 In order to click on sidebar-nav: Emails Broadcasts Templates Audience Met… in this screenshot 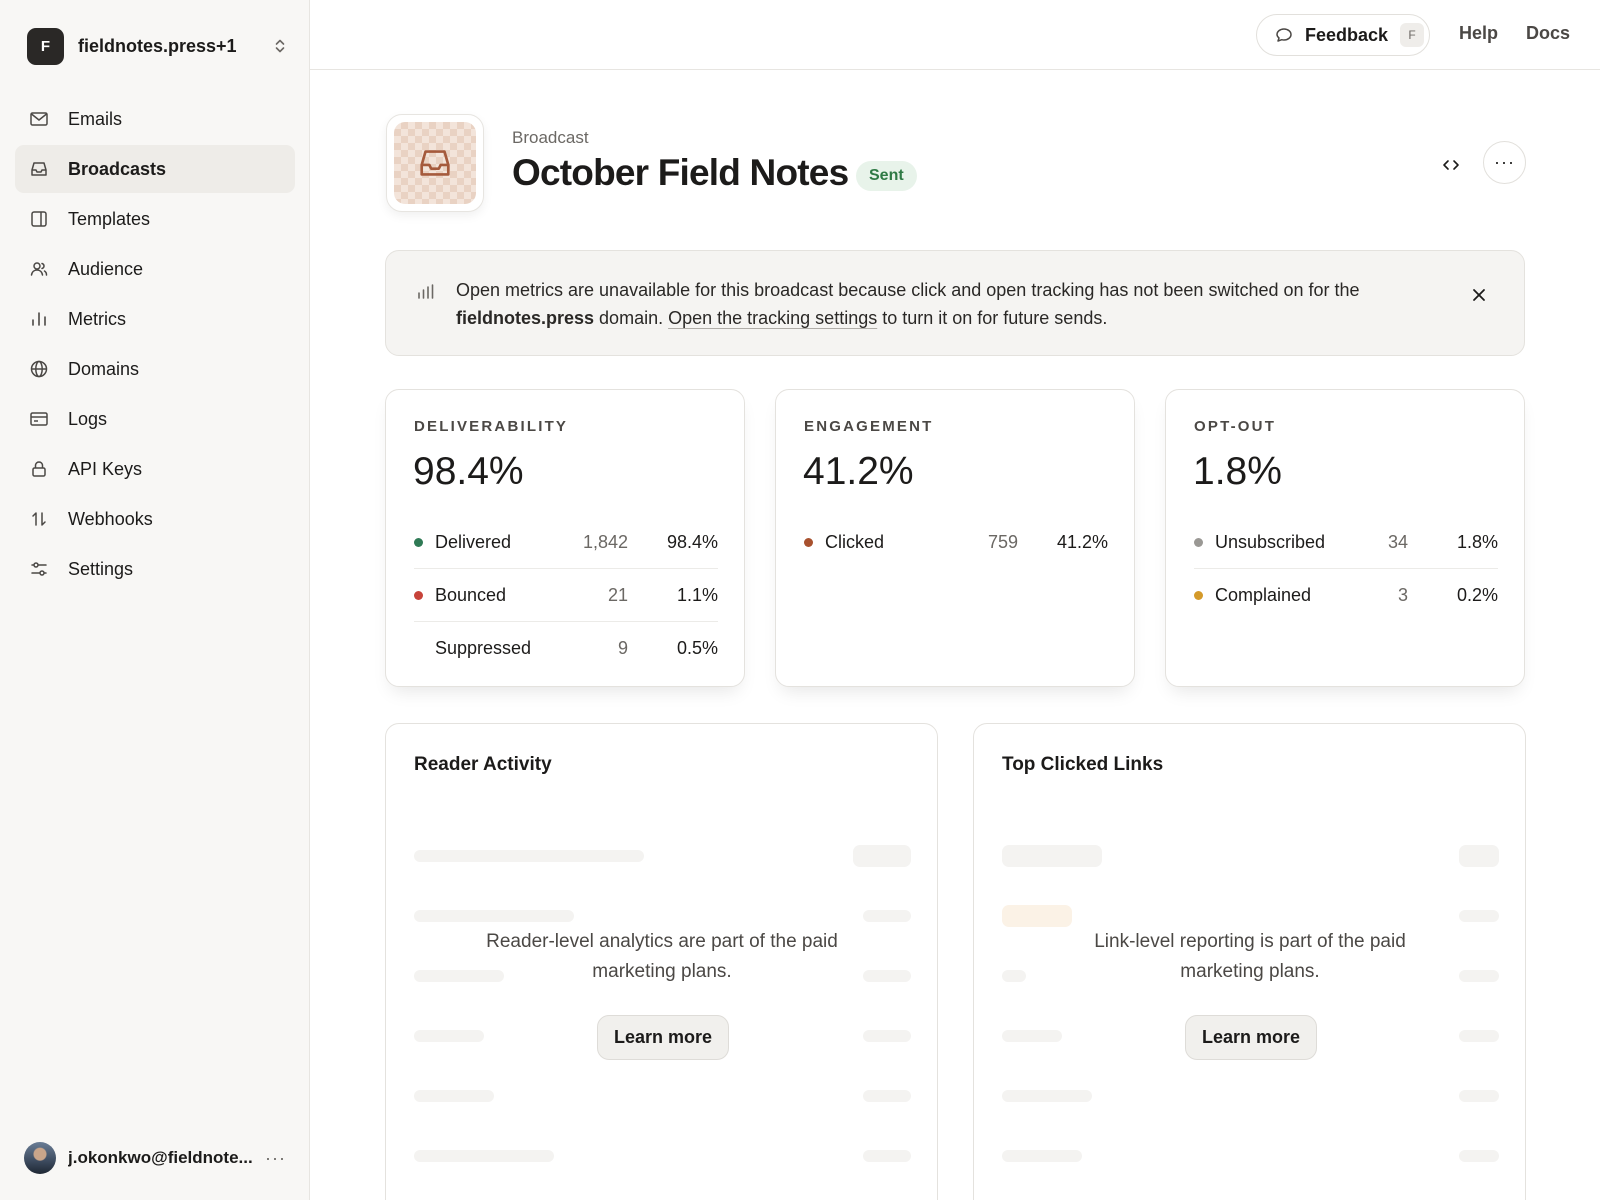, I will do `click(155, 345)`.